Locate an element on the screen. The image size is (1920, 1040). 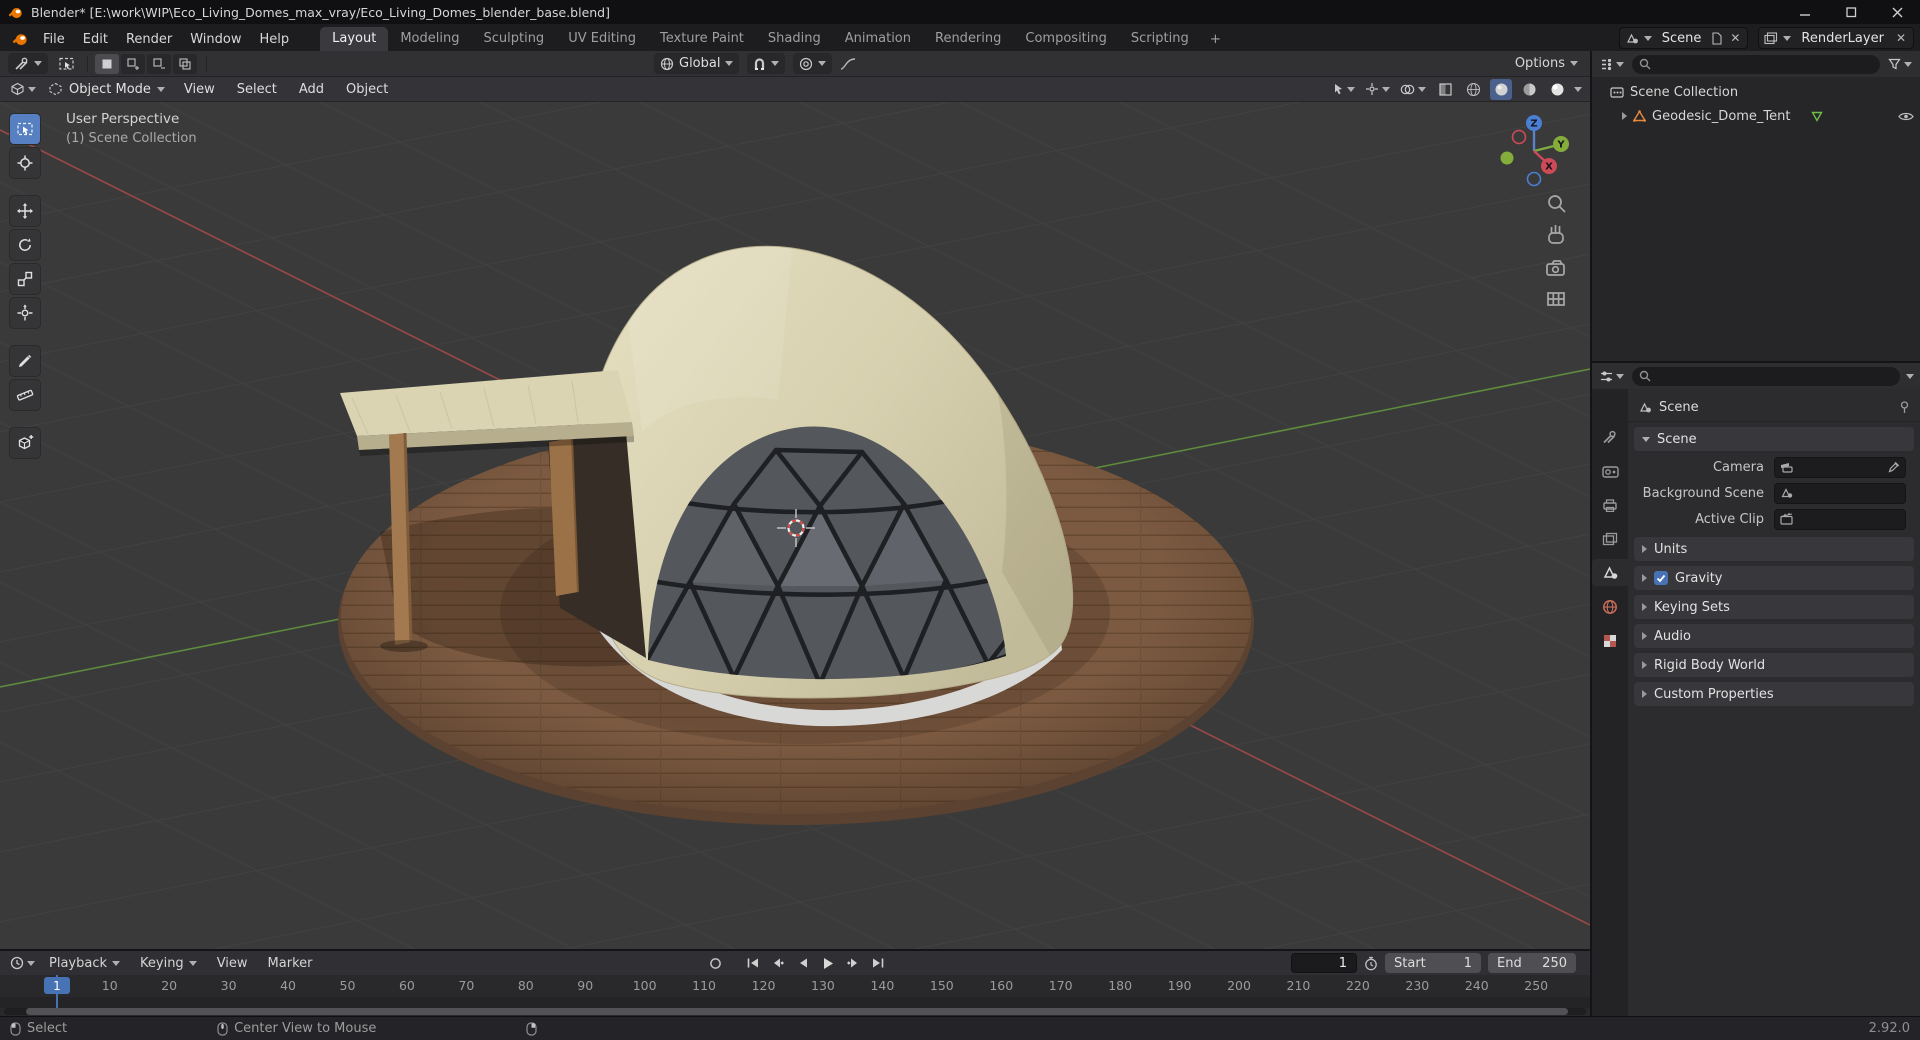
tab-texture-paint: Texture Paint is located at coordinates (702, 39).